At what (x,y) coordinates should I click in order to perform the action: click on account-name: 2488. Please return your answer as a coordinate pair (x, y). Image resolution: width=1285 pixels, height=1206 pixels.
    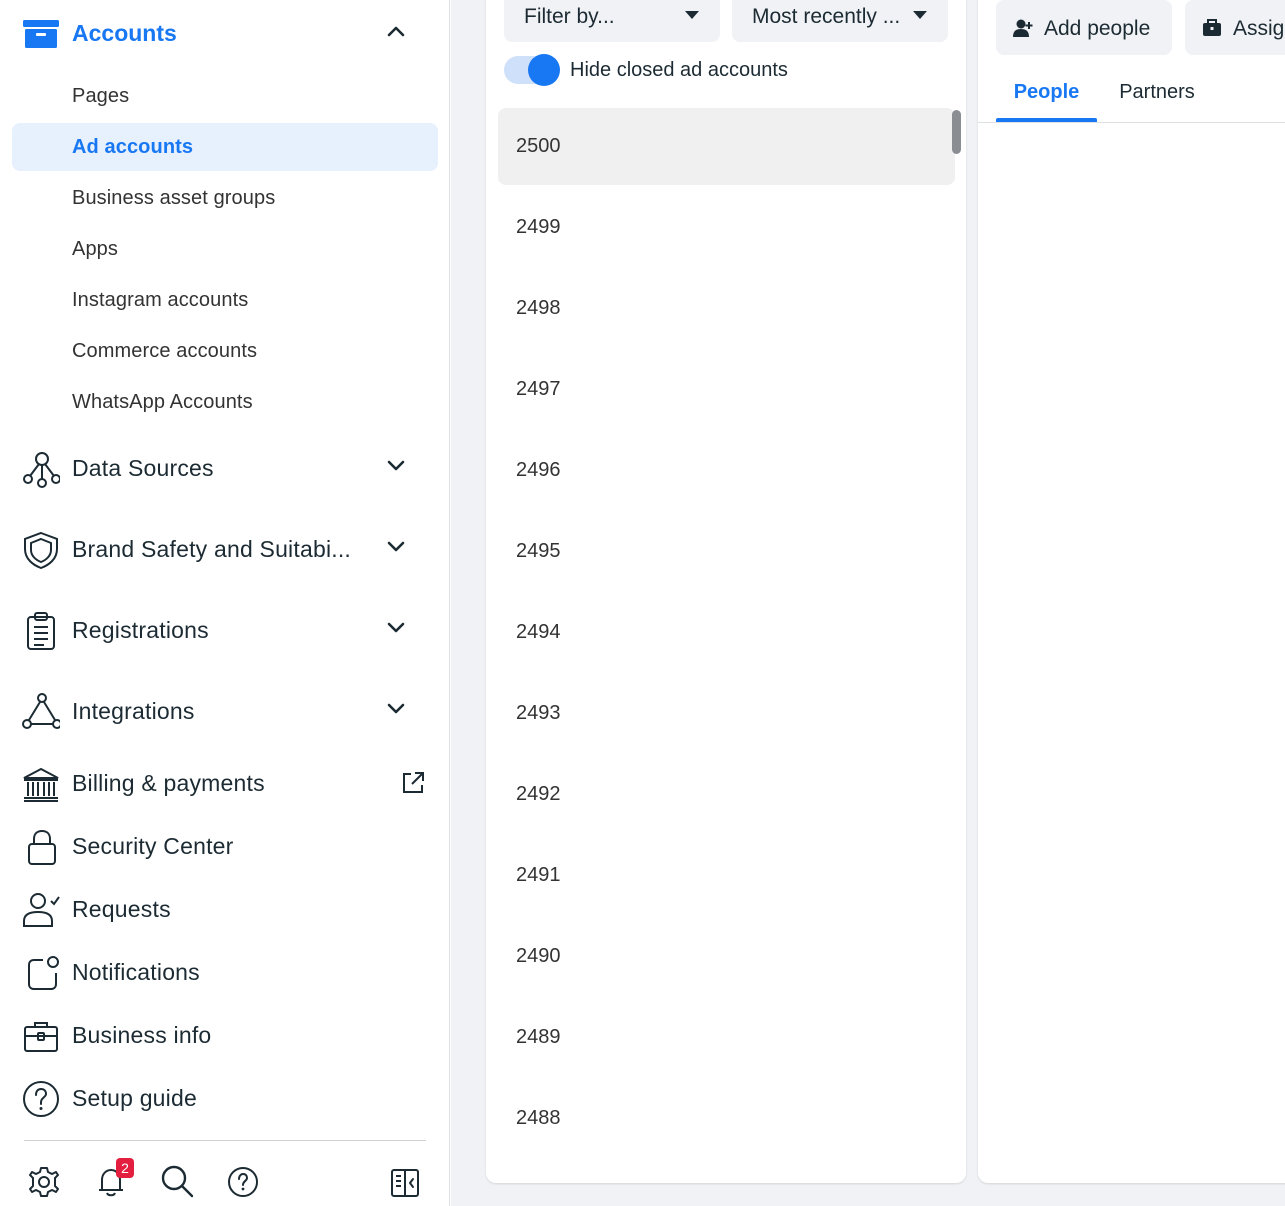
    Looking at the image, I should click on (538, 1118).